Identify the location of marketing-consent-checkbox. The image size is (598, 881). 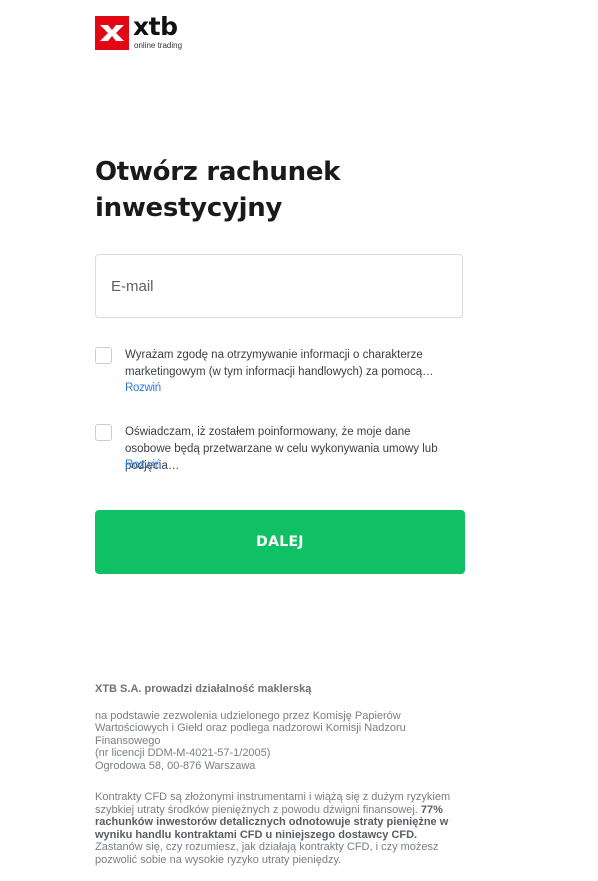
(103, 355).